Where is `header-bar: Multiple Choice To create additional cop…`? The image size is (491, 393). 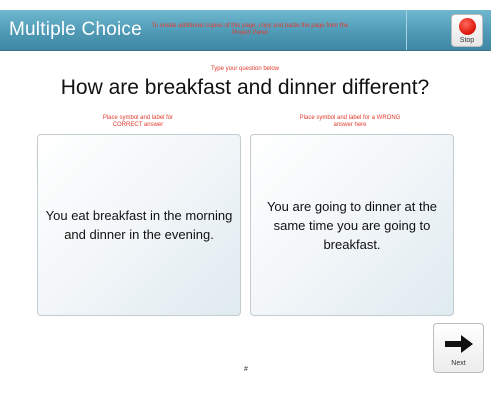 header-bar: Multiple Choice To create additional cop… is located at coordinates (245, 30).